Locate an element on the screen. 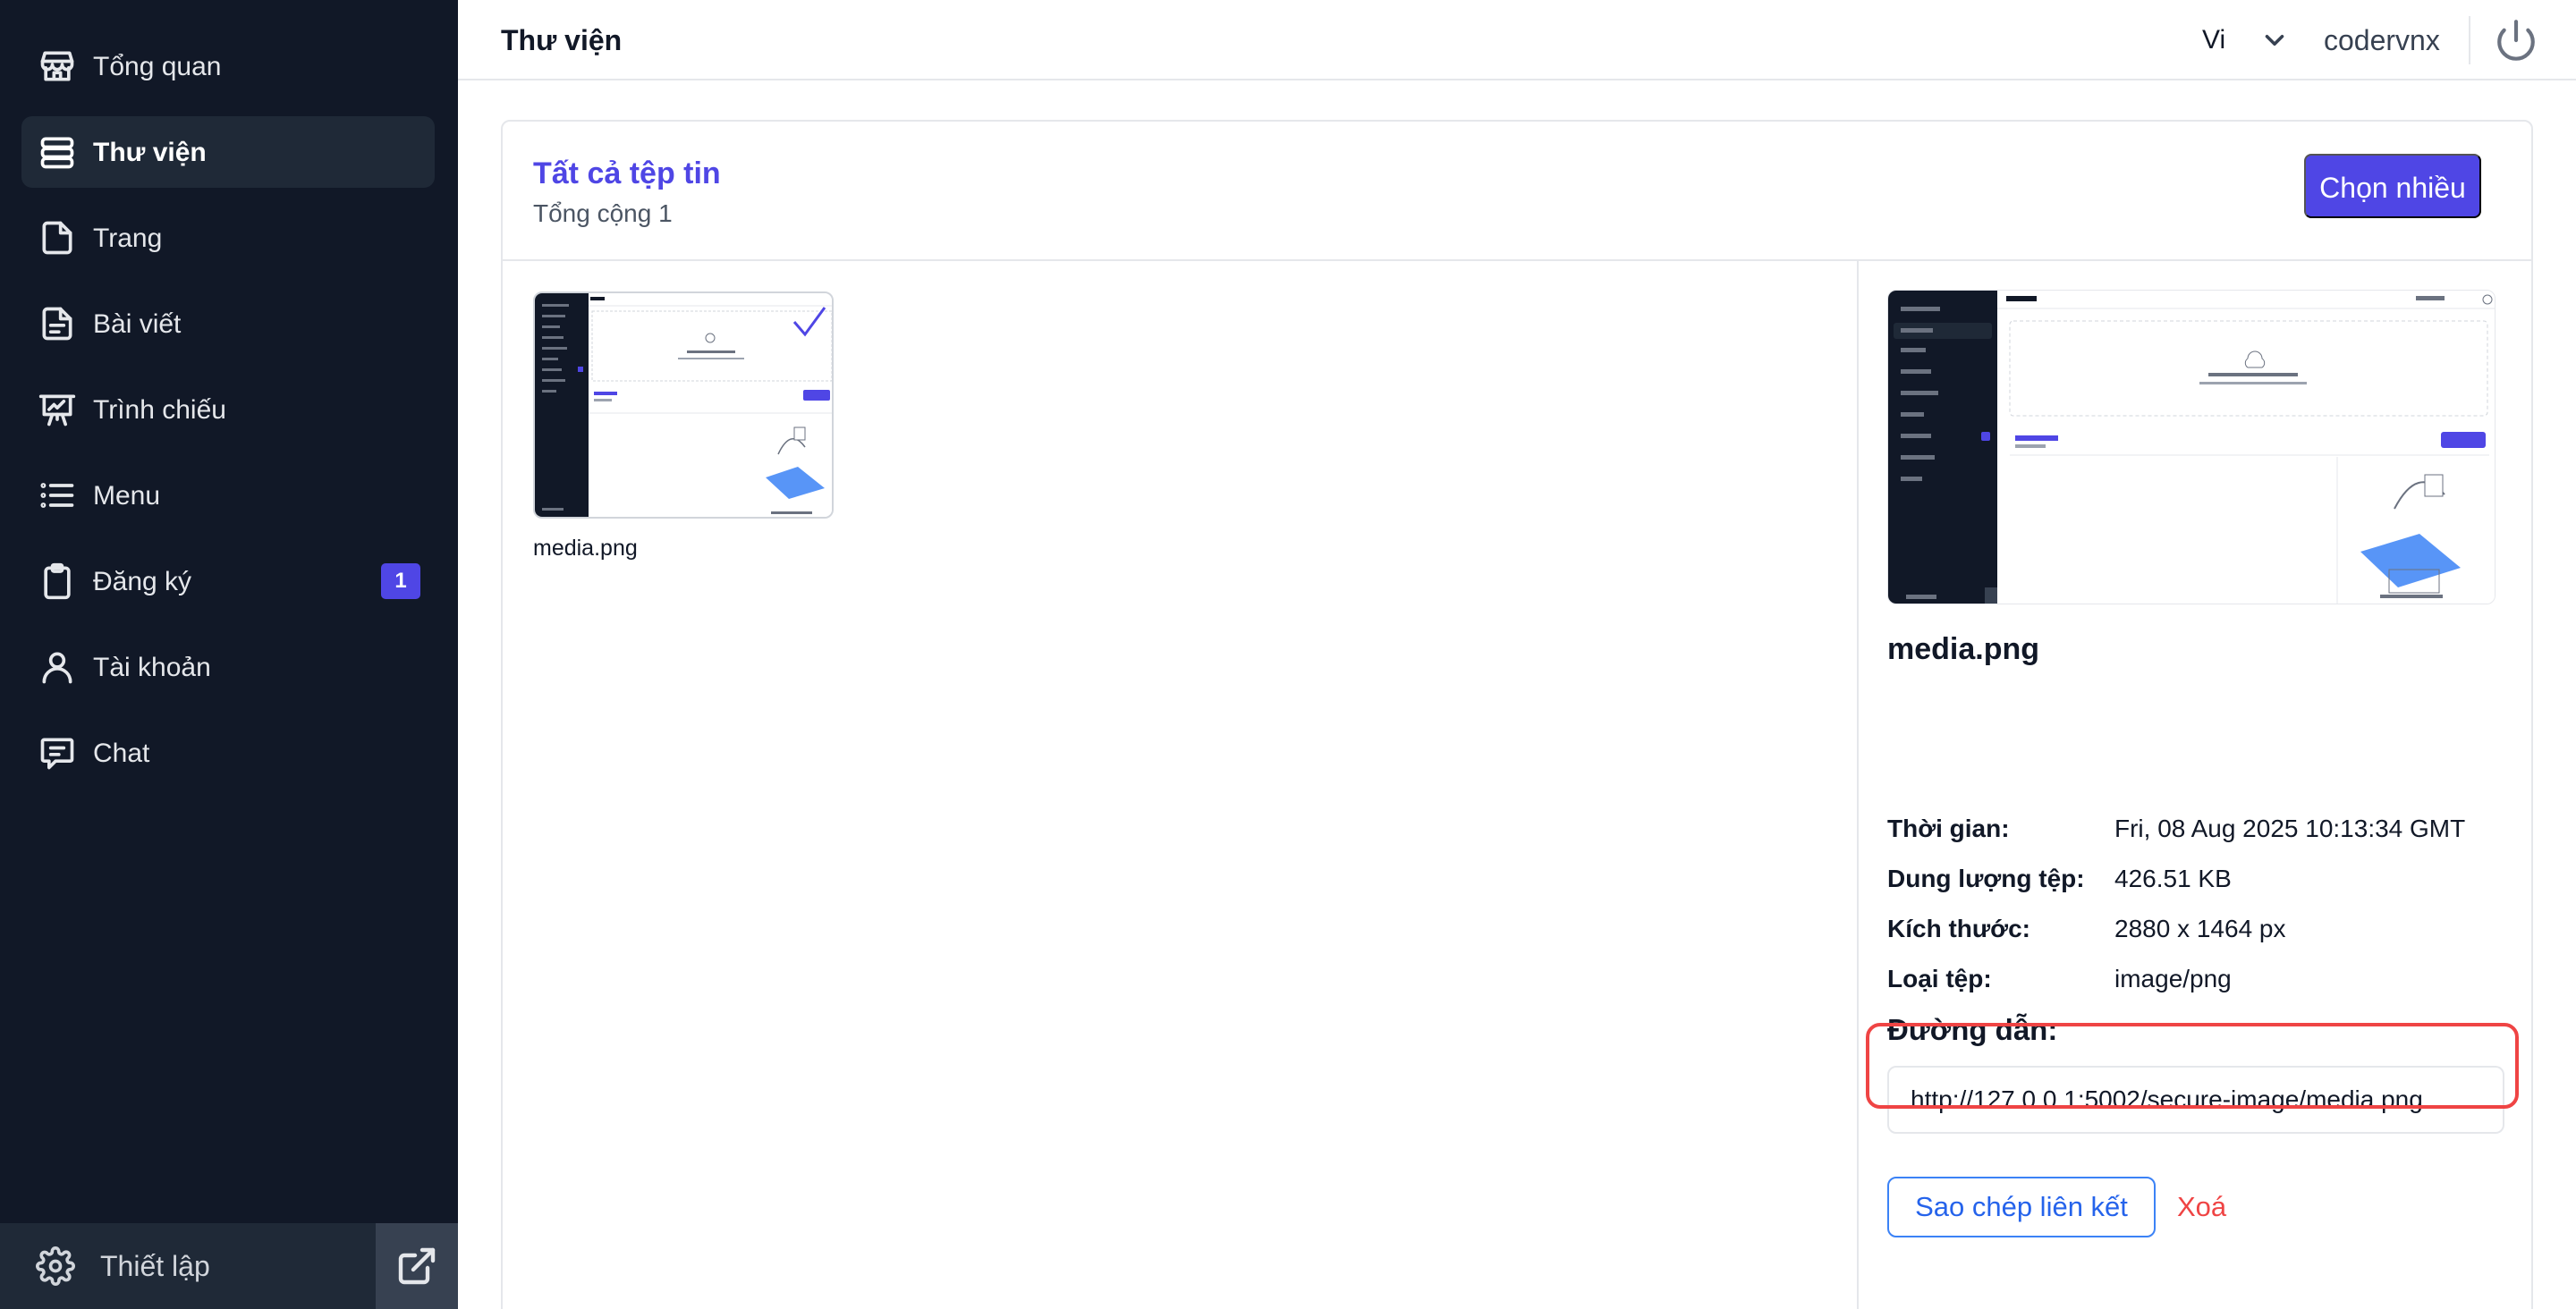 The width and height of the screenshot is (2576, 1309). sidebar-item-pages: Trang is located at coordinates (228, 238).